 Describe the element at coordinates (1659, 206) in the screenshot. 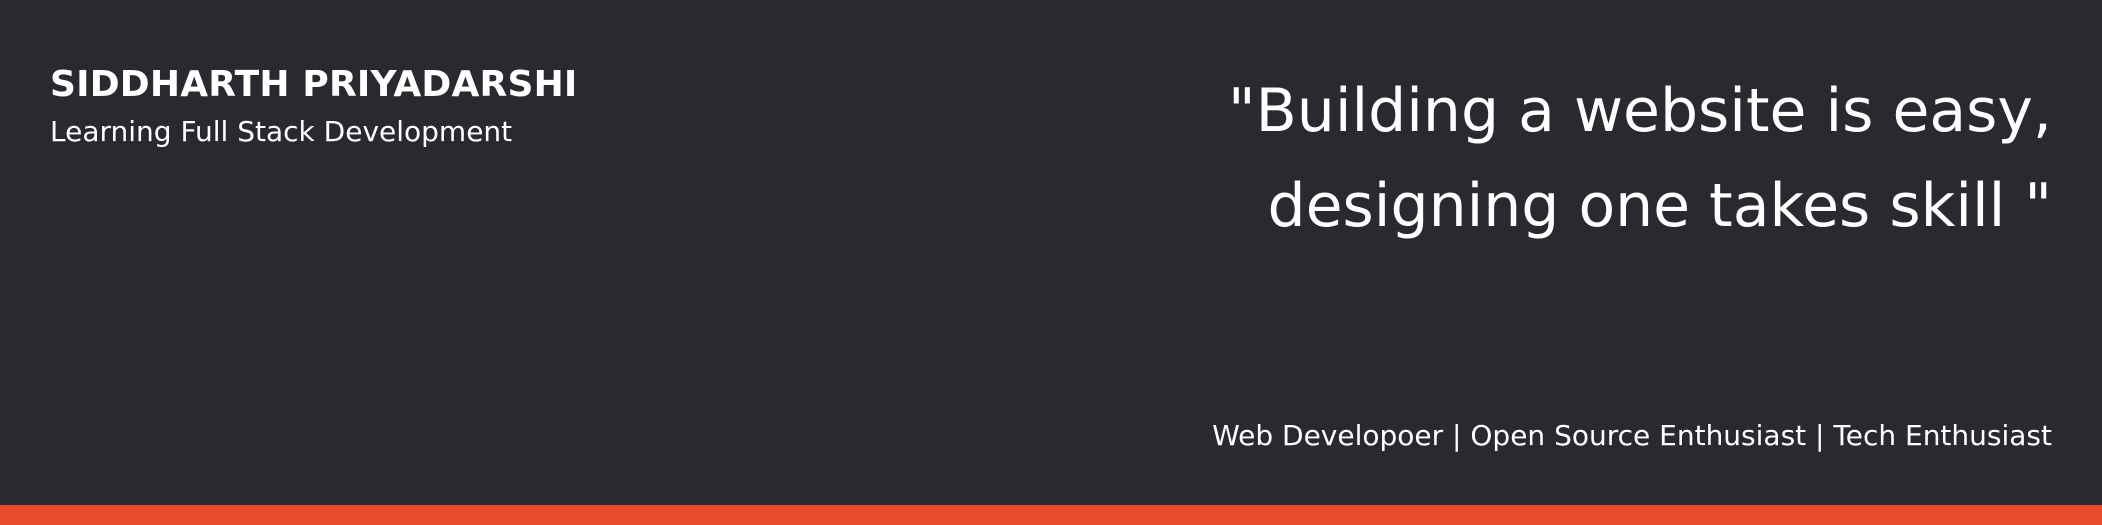

I see `hero-quote-line-2: designing one takes skill "` at that location.